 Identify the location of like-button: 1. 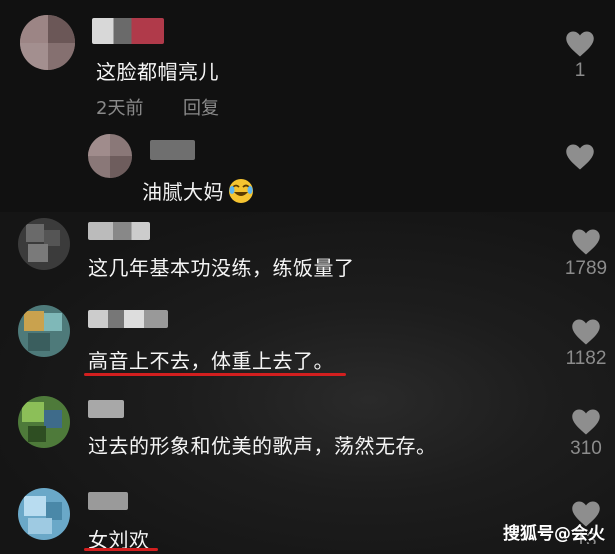
(580, 56).